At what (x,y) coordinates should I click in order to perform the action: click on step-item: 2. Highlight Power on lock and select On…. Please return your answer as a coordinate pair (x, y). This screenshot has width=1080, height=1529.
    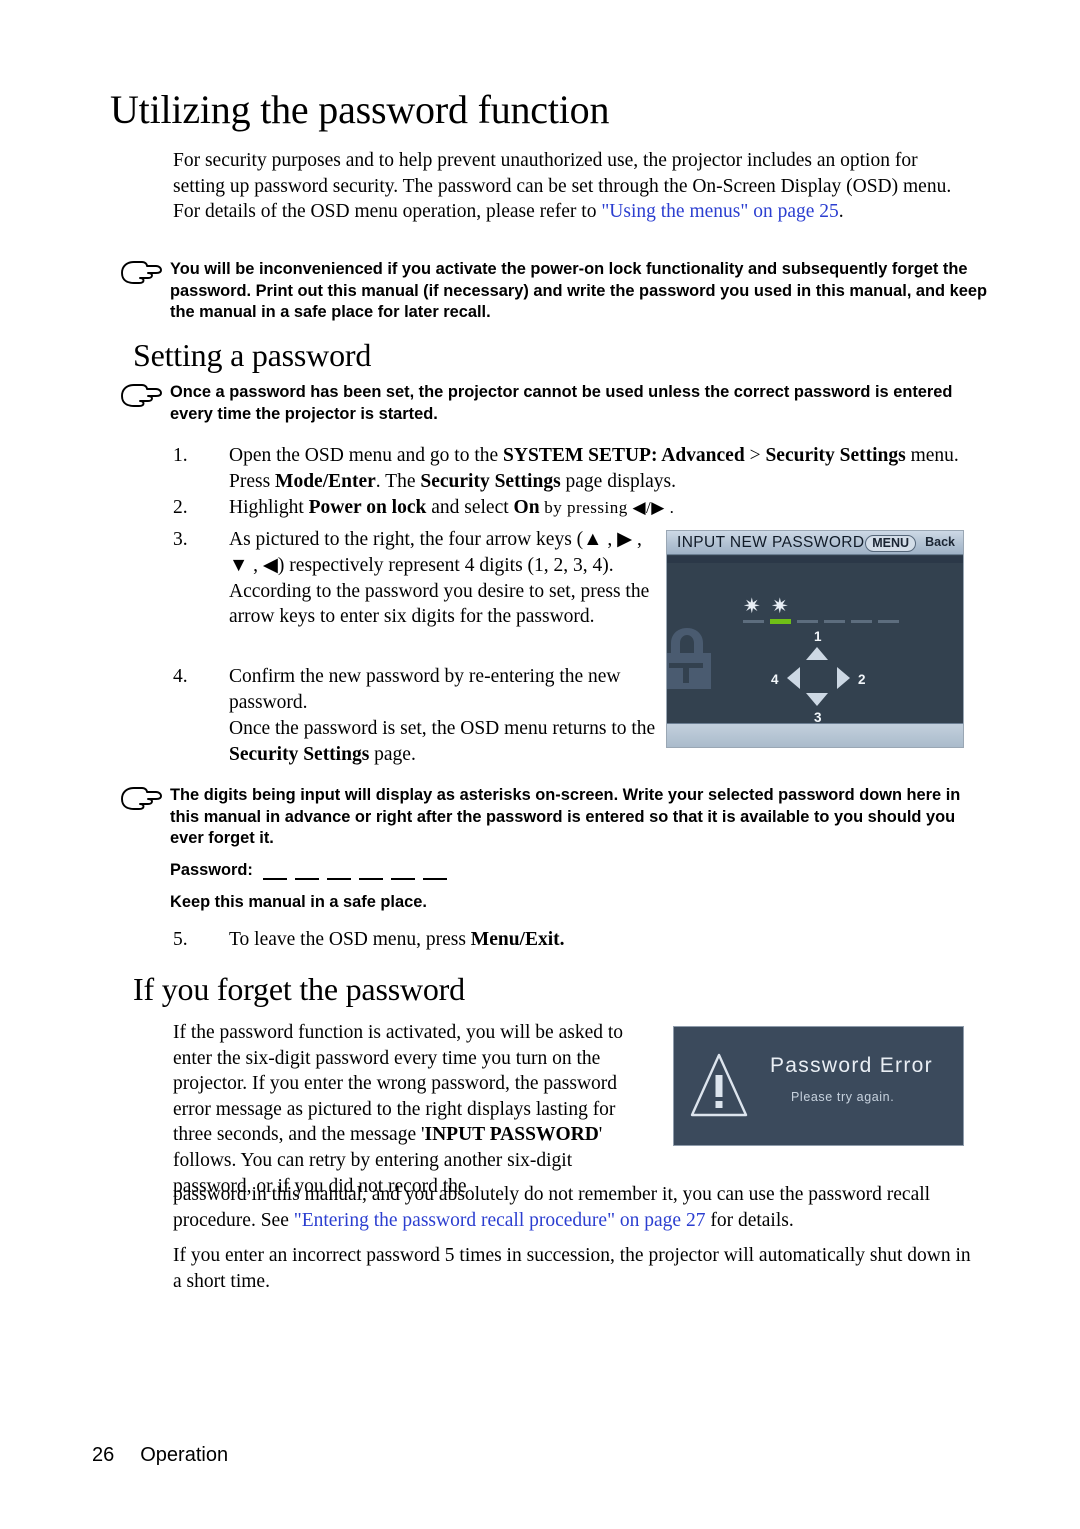
    Looking at the image, I should click on (568, 508).